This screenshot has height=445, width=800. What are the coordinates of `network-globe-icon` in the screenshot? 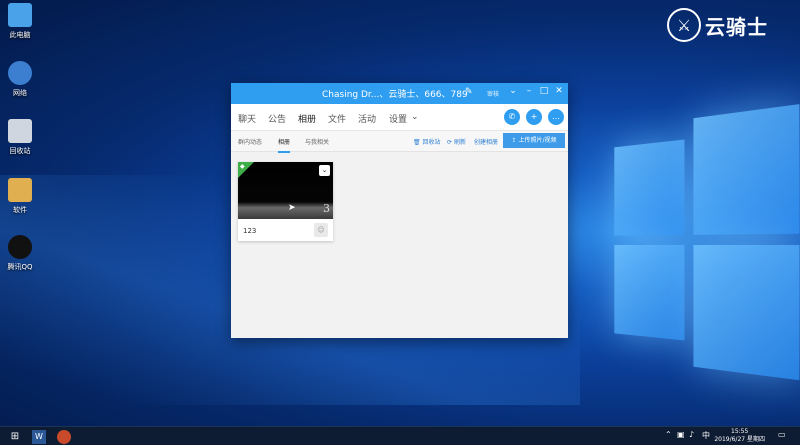 It's located at (20, 73).